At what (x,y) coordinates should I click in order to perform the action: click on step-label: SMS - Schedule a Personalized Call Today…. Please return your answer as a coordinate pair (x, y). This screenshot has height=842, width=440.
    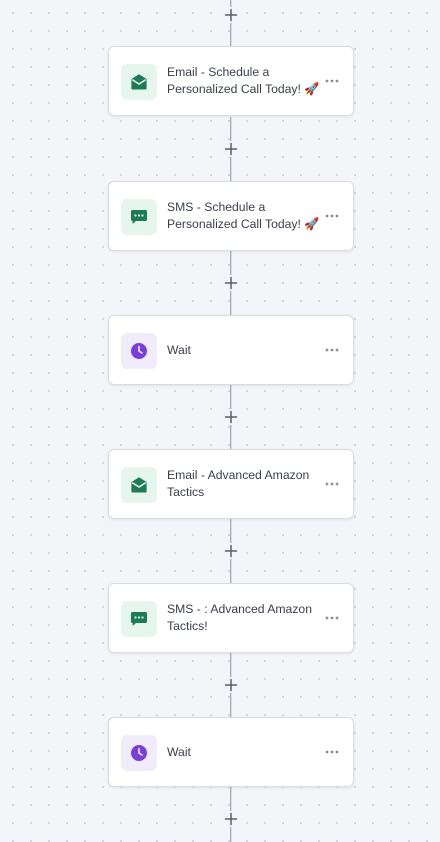
    Looking at the image, I should click on (243, 215).